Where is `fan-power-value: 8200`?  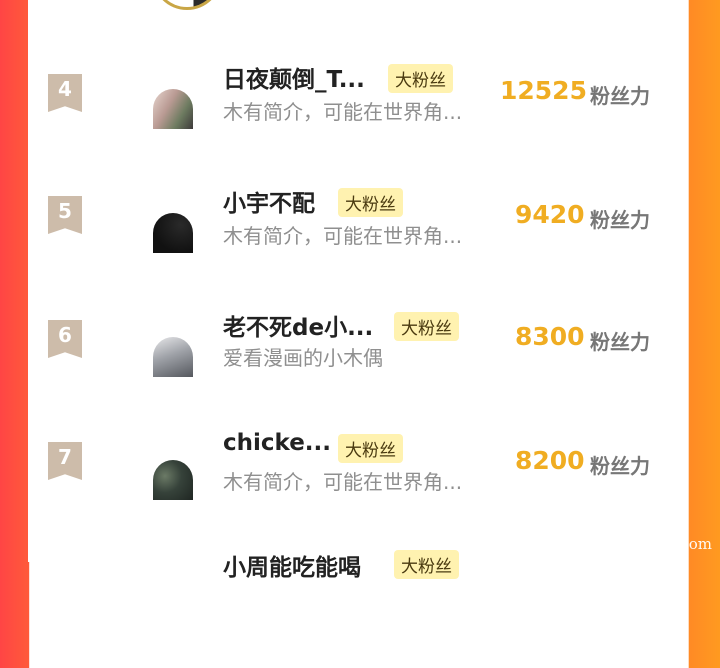
fan-power-value: 8200 is located at coordinates (550, 460).